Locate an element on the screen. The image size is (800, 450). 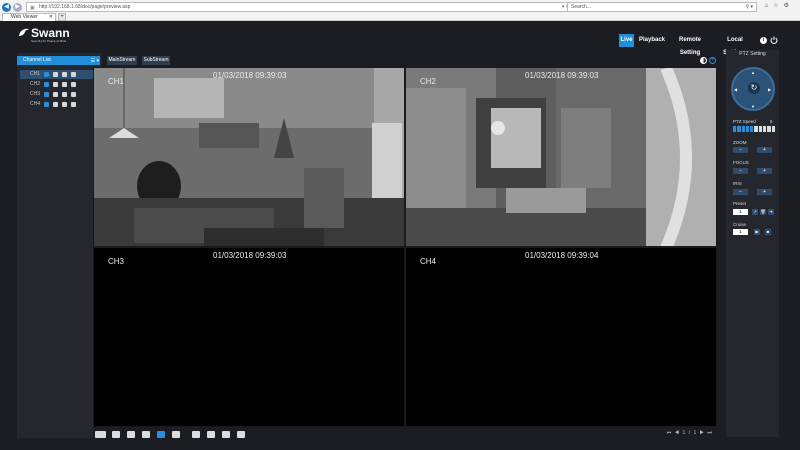
layout-select-icon is located at coordinates (100, 434).